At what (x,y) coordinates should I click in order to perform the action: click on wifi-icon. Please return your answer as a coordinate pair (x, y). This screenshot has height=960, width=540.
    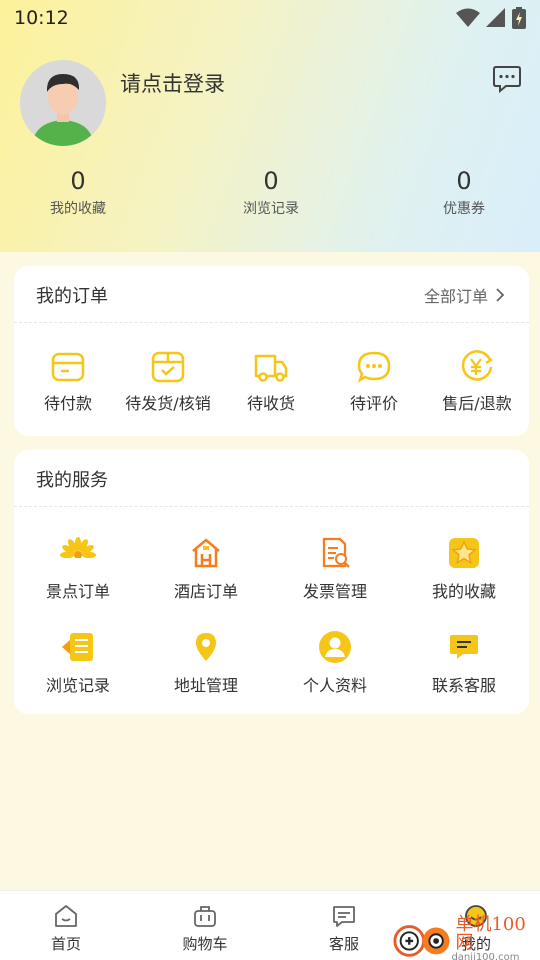
    Looking at the image, I should click on (468, 17).